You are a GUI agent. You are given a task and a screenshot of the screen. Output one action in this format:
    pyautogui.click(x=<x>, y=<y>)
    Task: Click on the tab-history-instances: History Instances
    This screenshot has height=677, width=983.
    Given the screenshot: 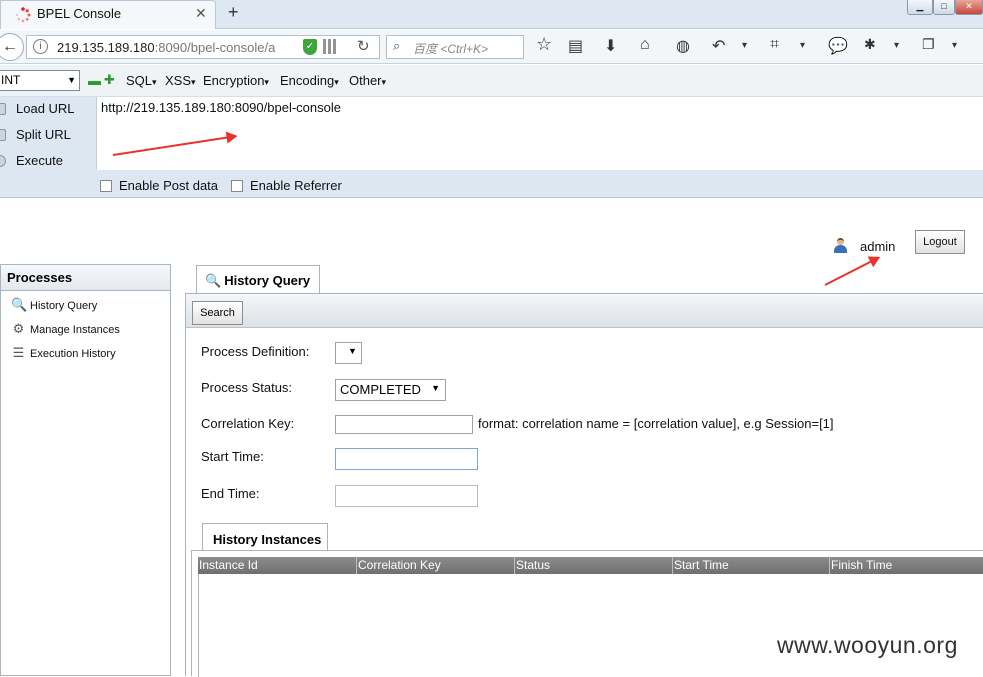 What is the action you would take?
    pyautogui.click(x=265, y=536)
    